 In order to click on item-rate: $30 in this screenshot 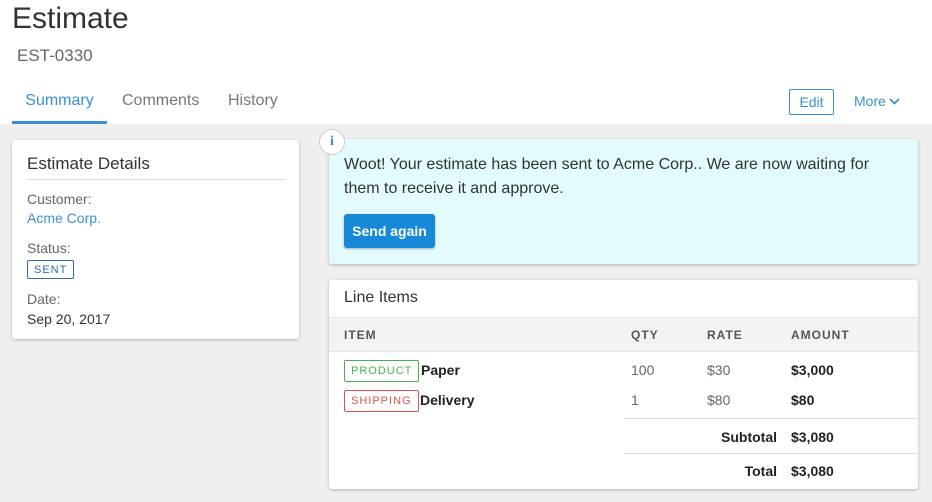, I will do `click(719, 370)`.